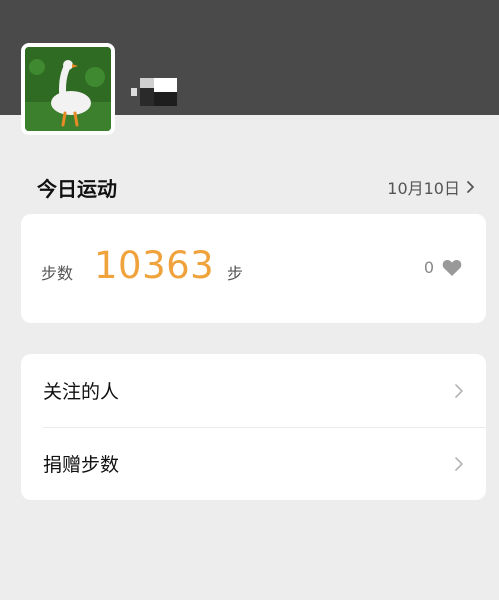 Image resolution: width=499 pixels, height=600 pixels. Describe the element at coordinates (452, 267) in the screenshot. I see `heart-icon` at that location.